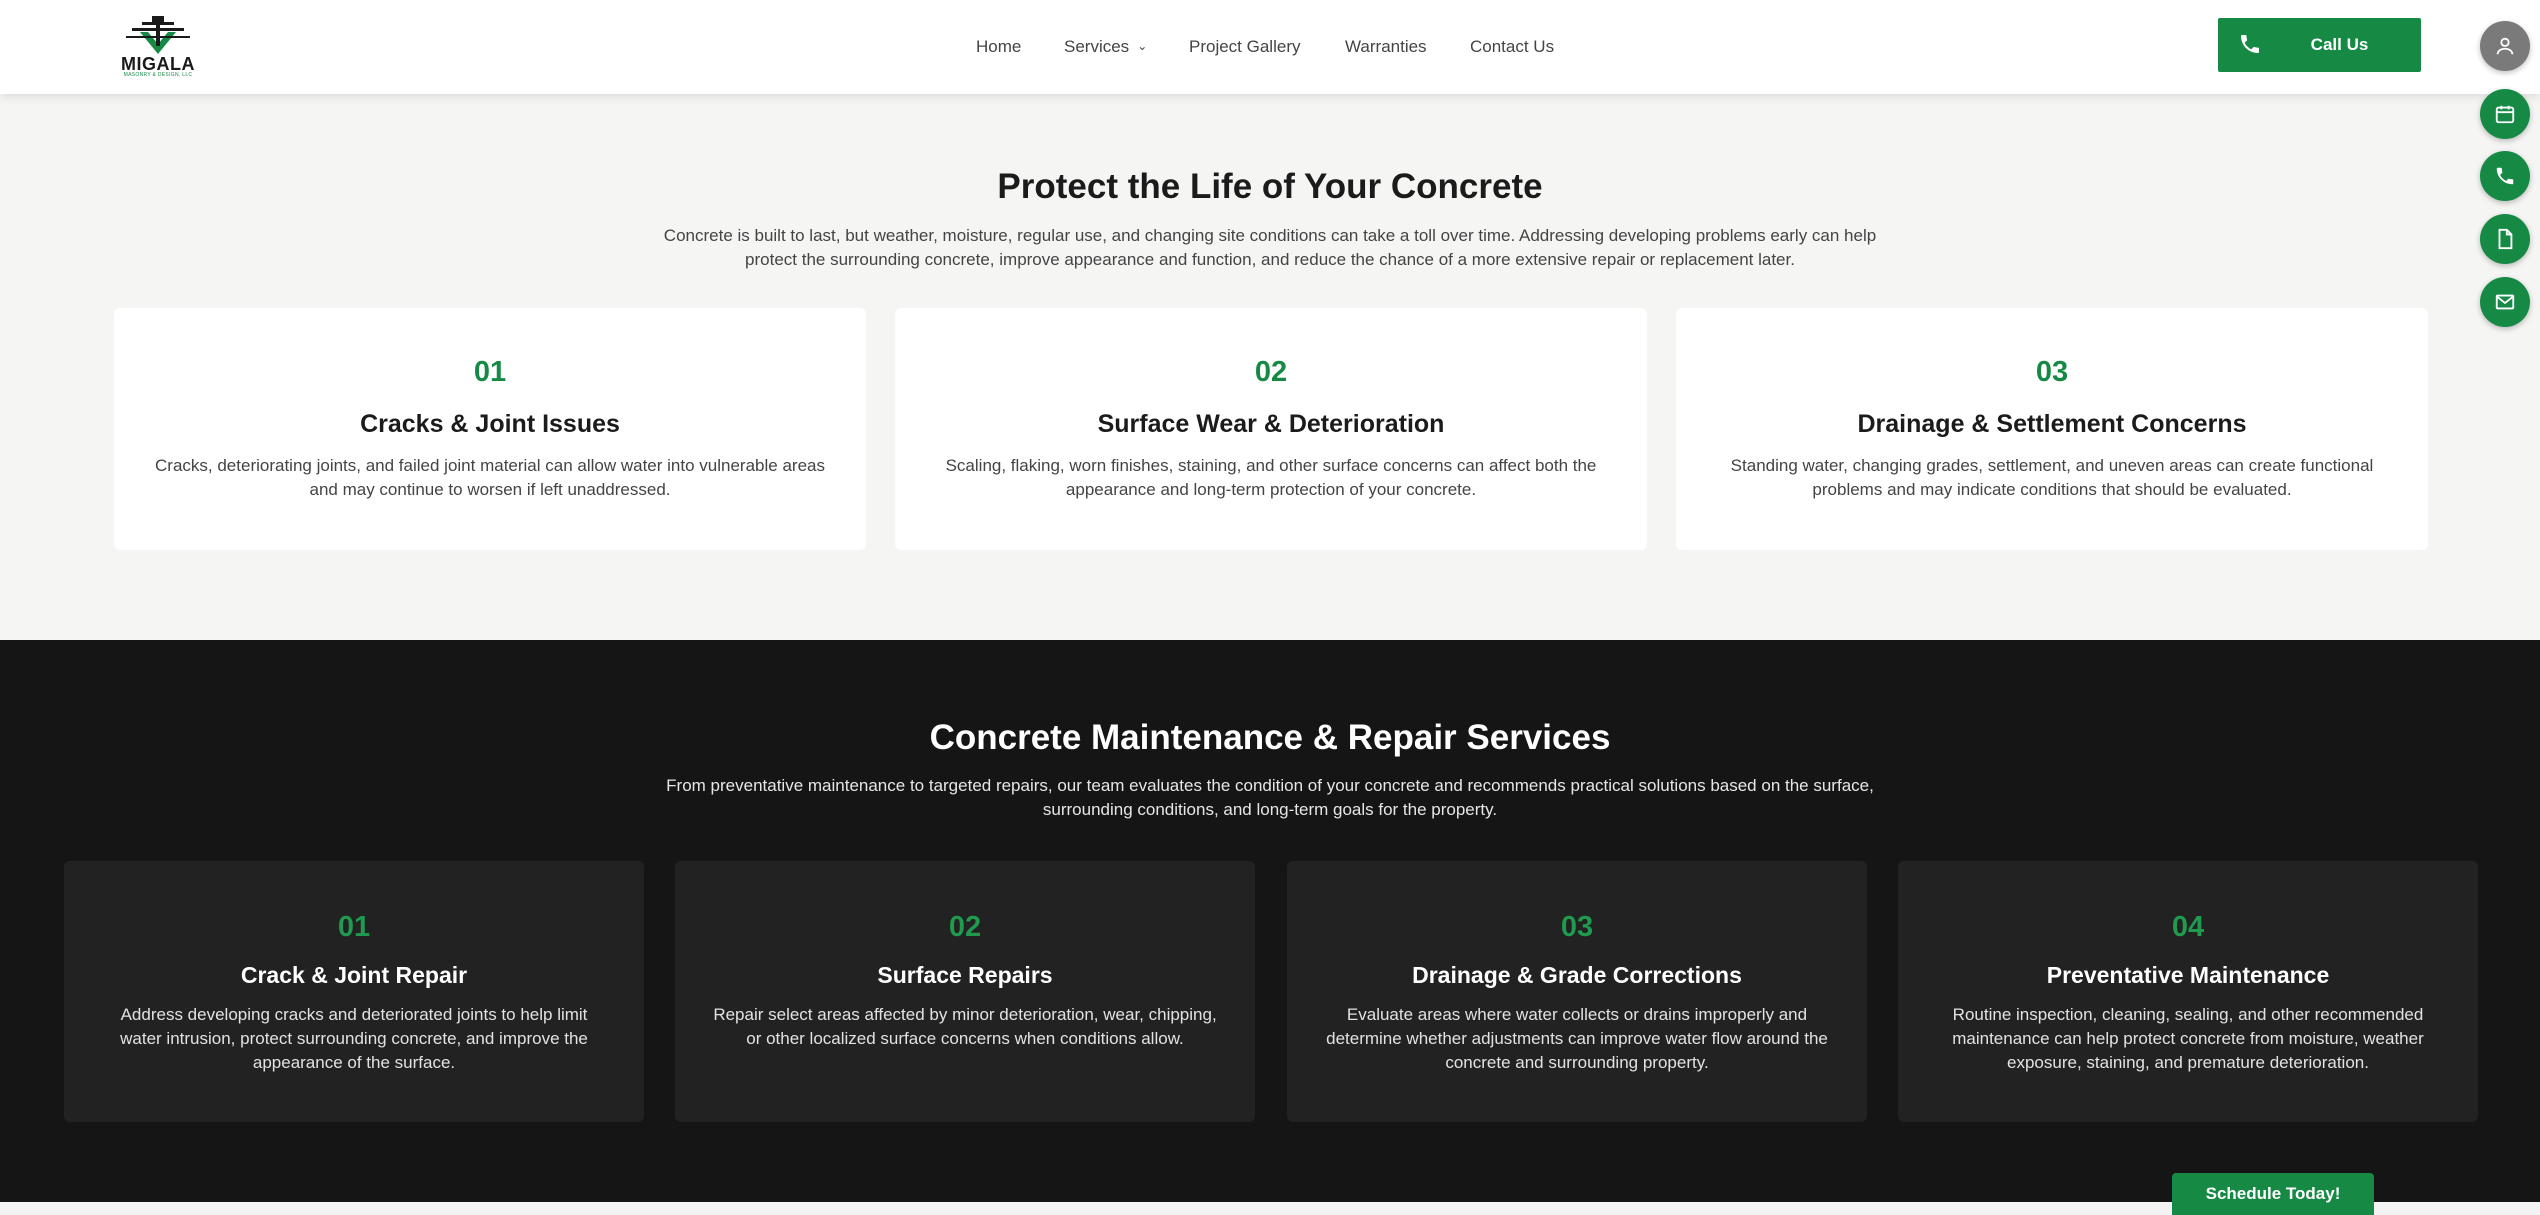 The width and height of the screenshot is (2540, 1215). Describe the element at coordinates (1512, 47) in the screenshot. I see `nav-contact-us: Contact Us` at that location.